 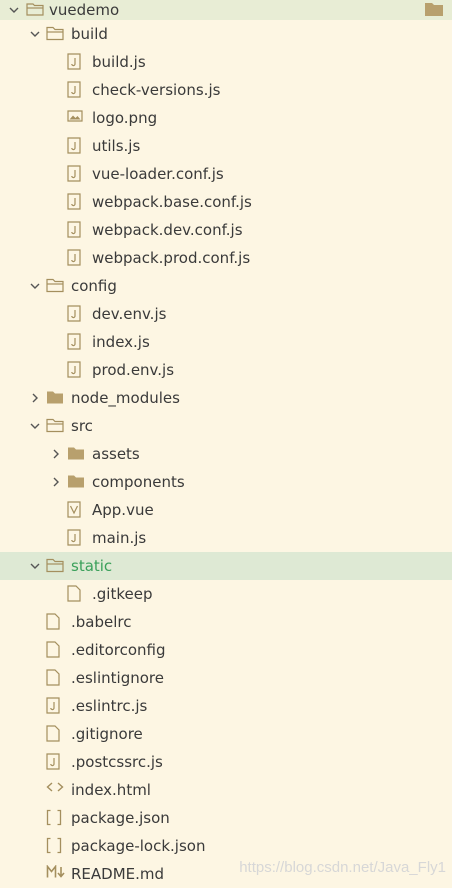 What do you see at coordinates (118, 874) in the screenshot?
I see `tree-item-label: README.md` at bounding box center [118, 874].